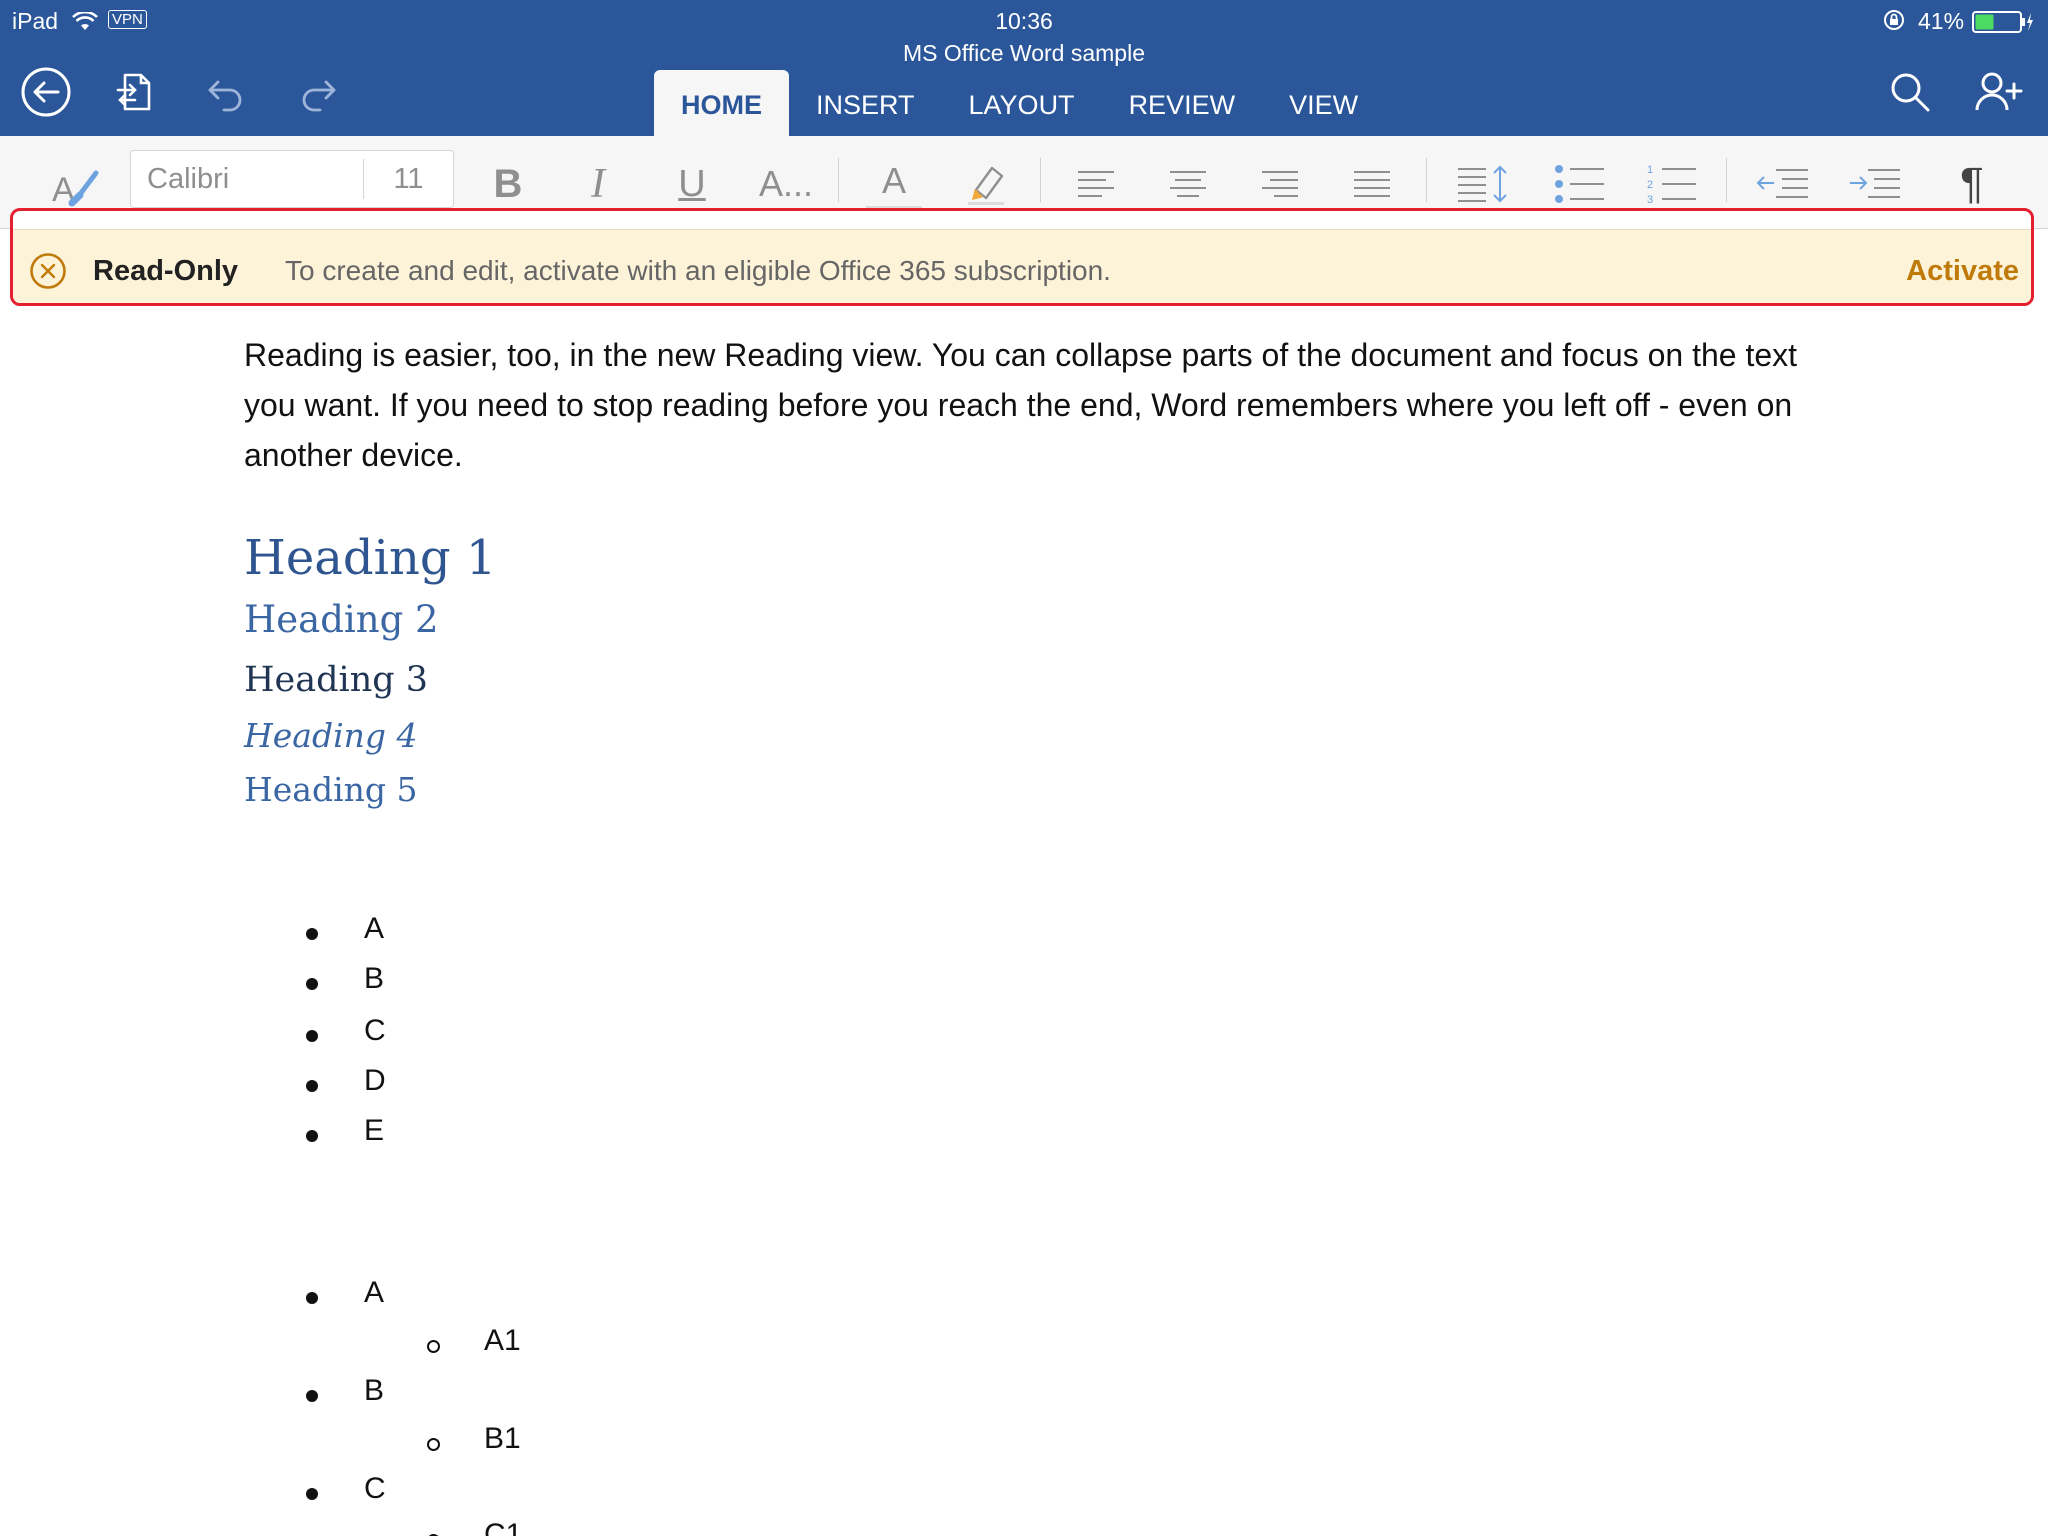 The width and height of the screenshot is (2048, 1536). What do you see at coordinates (225, 96) in the screenshot?
I see `undo-icon` at bounding box center [225, 96].